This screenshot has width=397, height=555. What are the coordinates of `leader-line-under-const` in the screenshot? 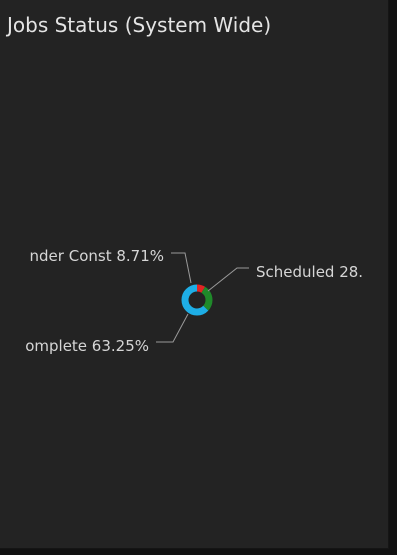 It's located at (181, 268).